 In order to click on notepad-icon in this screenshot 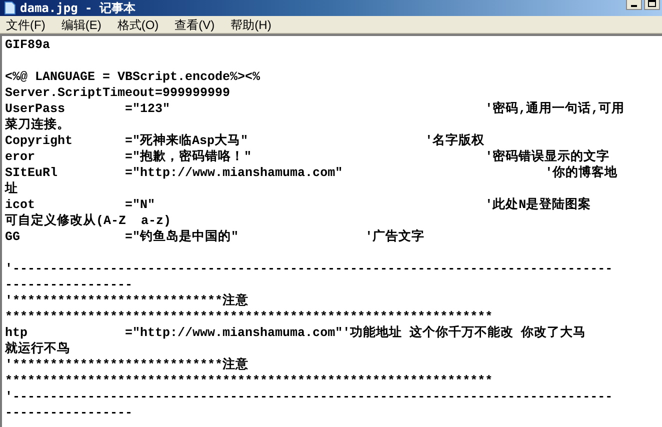, I will do `click(10, 8)`.